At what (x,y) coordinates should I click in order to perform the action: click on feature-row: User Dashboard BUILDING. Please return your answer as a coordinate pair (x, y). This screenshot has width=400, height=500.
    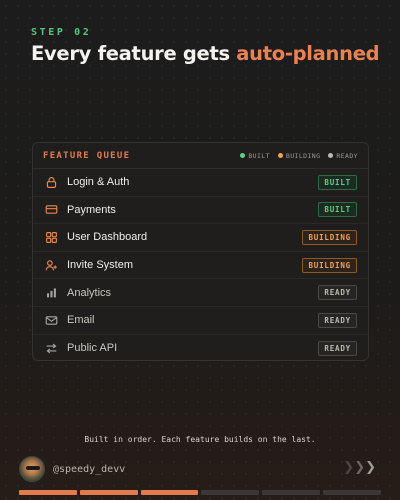
    Looking at the image, I should click on (200, 238).